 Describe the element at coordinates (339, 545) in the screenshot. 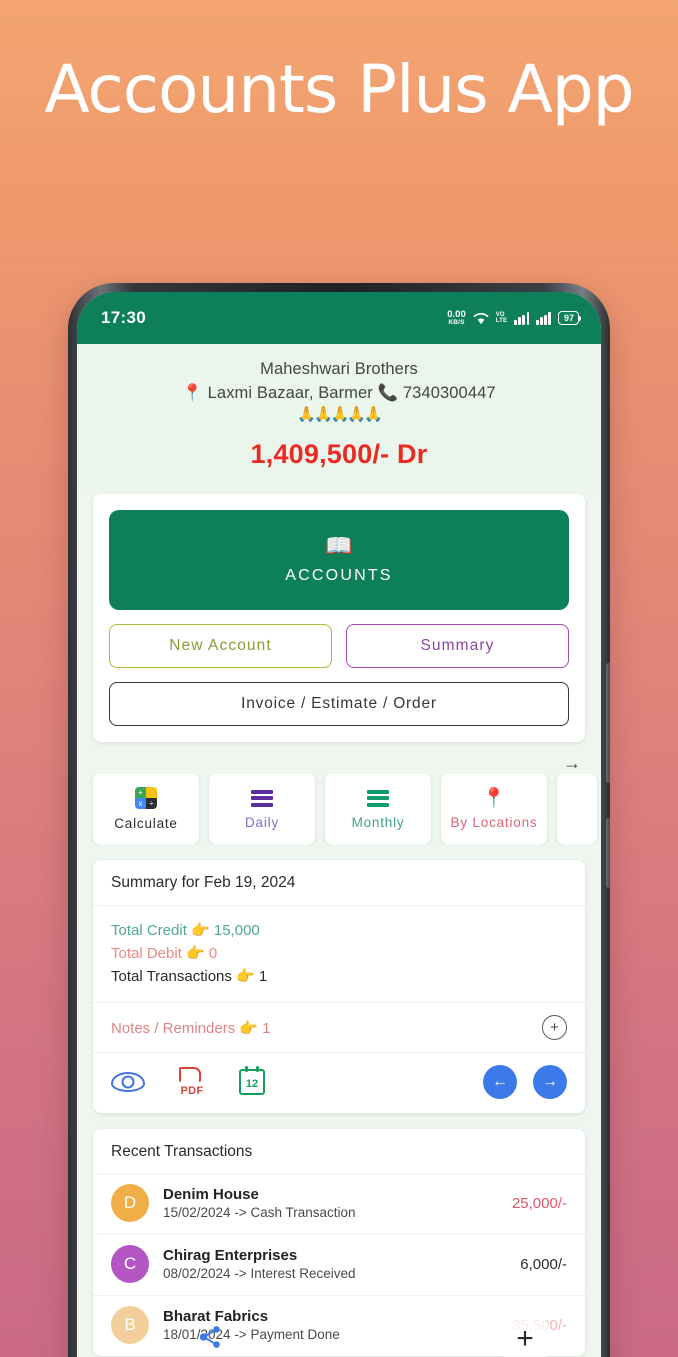

I see `open-book-icon: 📖` at that location.